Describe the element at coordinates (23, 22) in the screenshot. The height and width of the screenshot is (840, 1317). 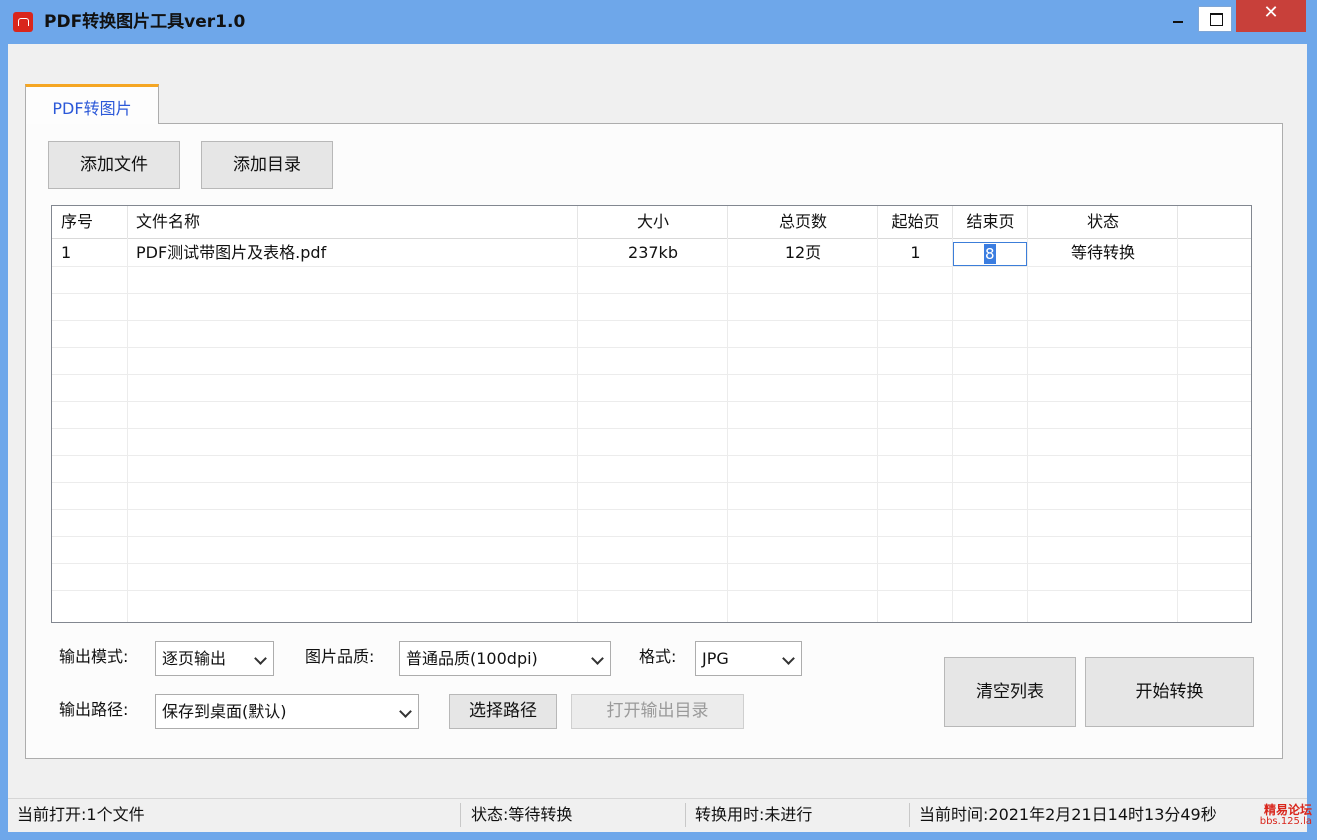
I see `pdf-app-icon` at that location.